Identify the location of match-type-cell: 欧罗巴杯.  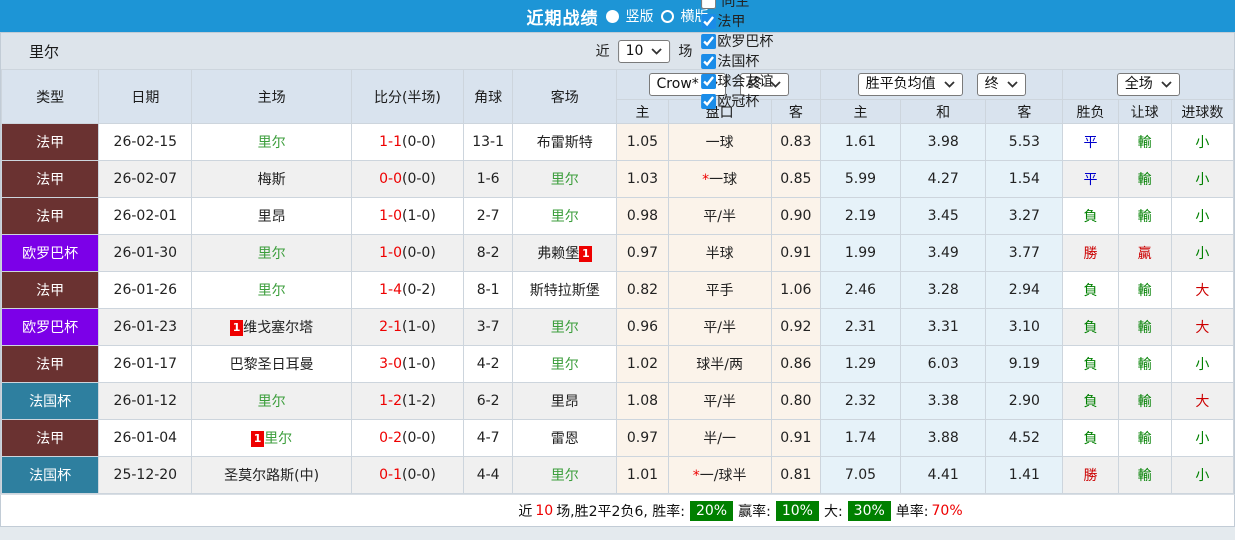
(50, 327).